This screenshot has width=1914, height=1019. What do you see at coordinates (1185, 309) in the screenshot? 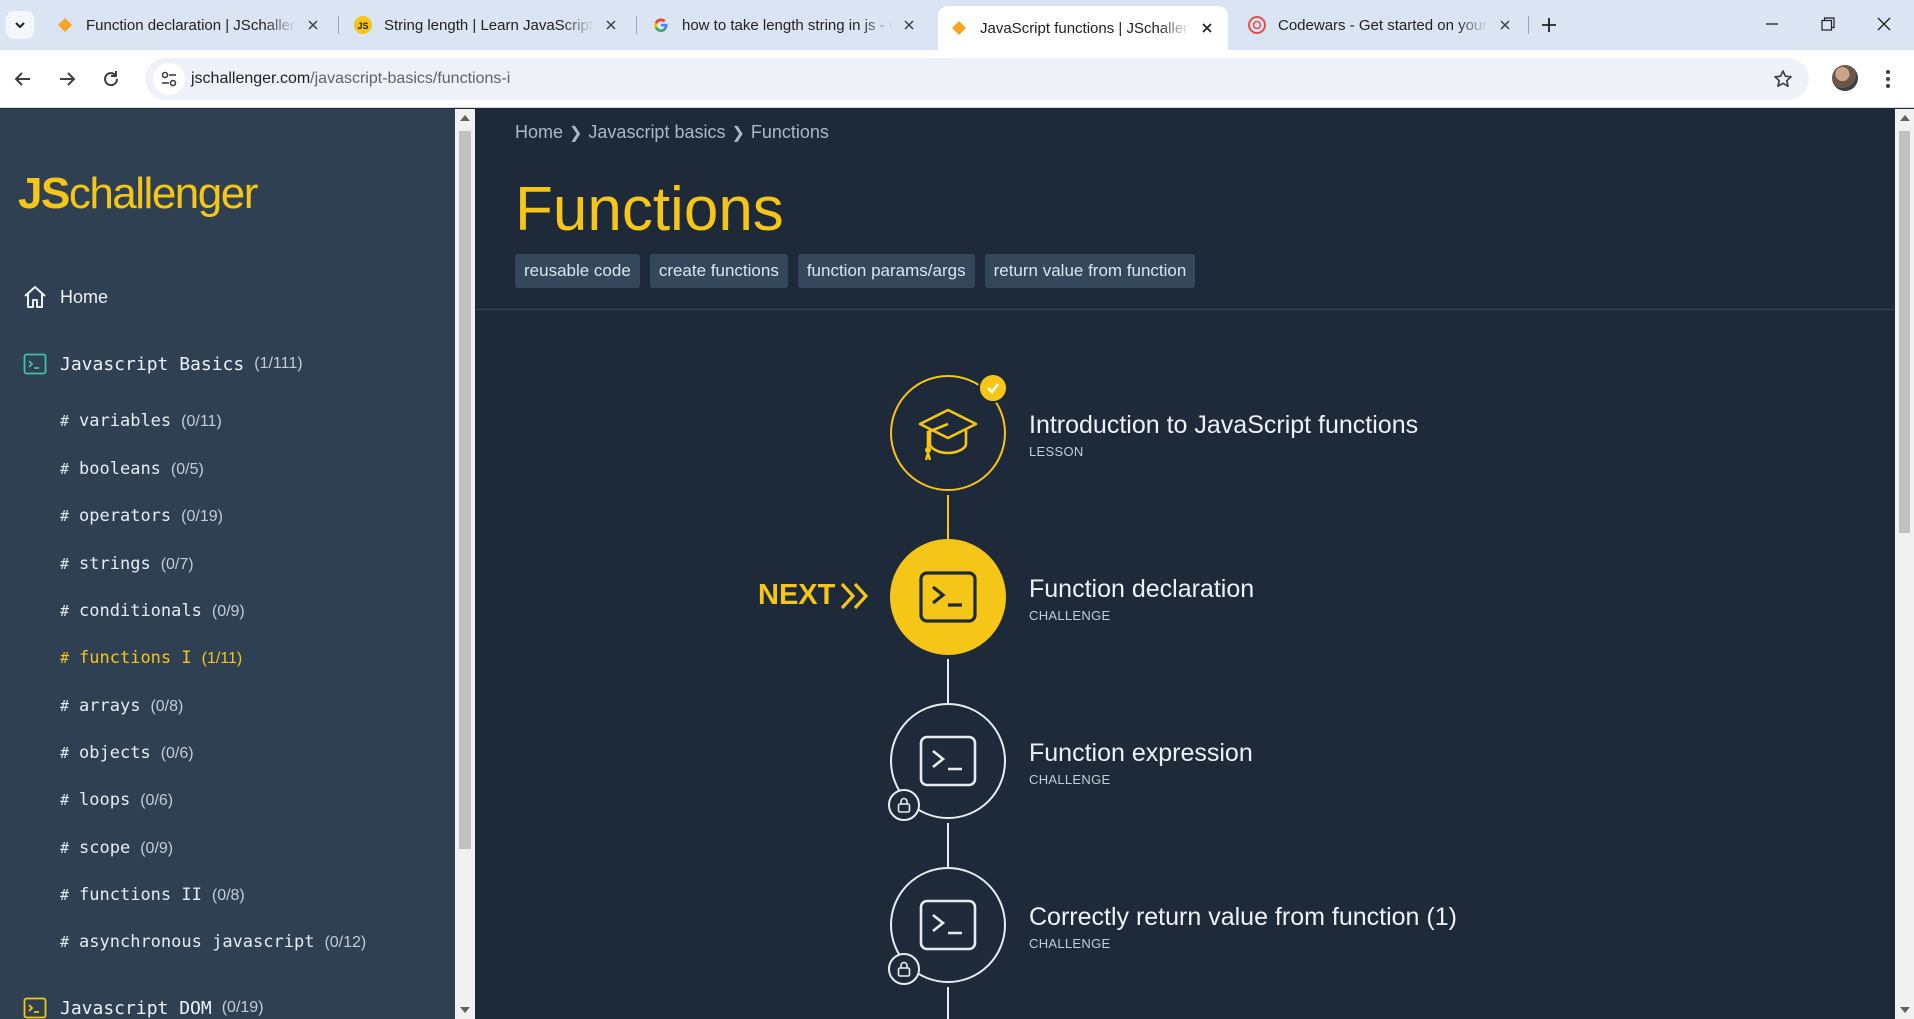
I see `divider` at bounding box center [1185, 309].